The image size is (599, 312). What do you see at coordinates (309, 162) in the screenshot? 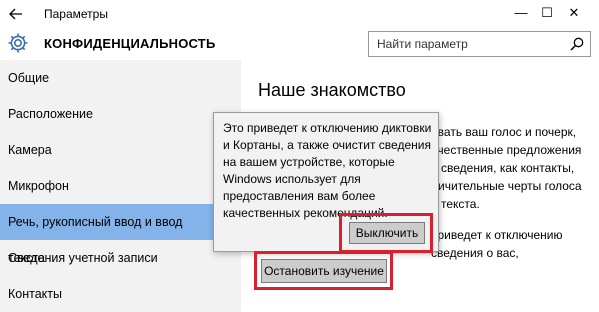
I see `flyout-message-line: на вашем устройстве, которые` at bounding box center [309, 162].